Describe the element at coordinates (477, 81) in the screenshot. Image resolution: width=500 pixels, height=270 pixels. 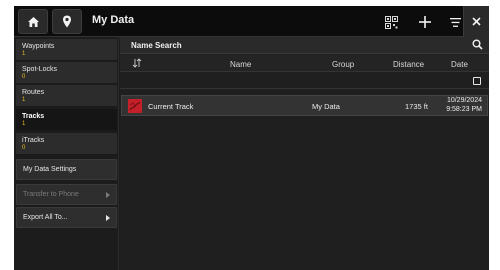
I see `select-all-checkbox` at that location.